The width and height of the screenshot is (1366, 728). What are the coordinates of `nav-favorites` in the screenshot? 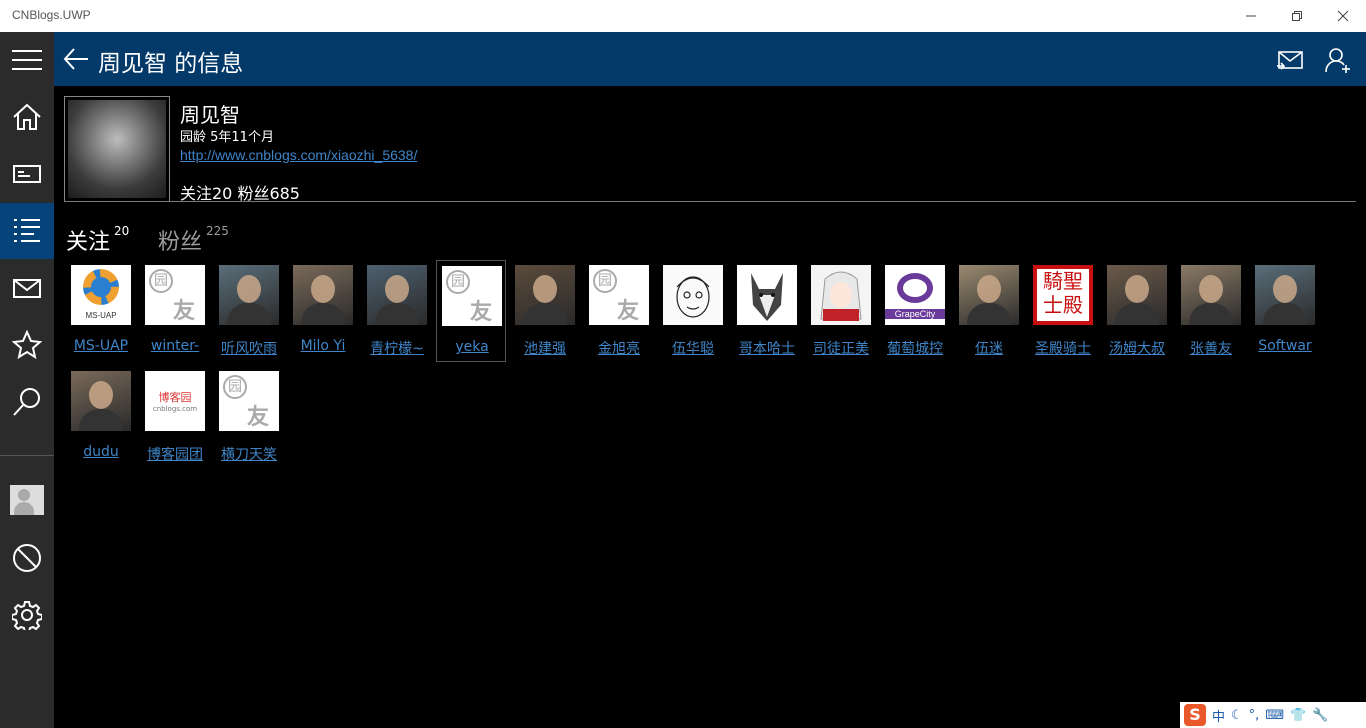 It's located at (27, 345).